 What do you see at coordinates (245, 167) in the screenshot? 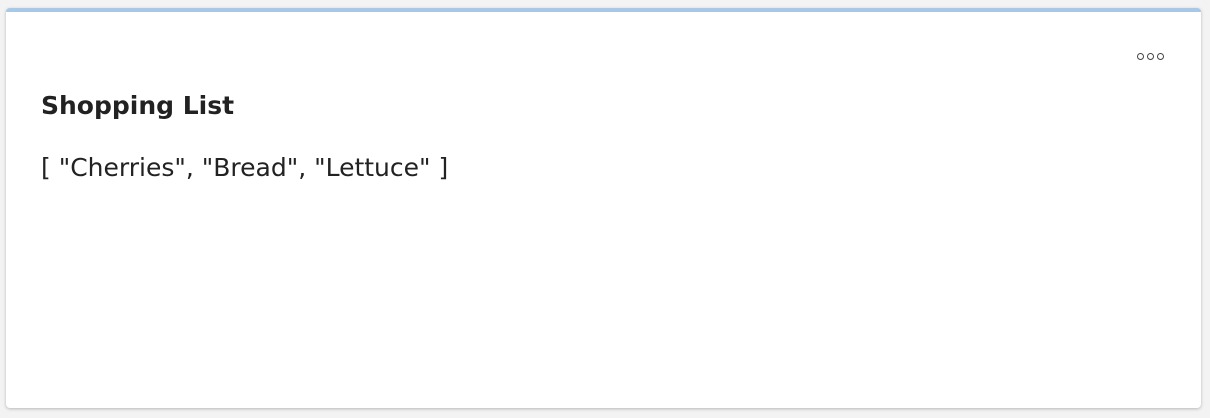
I see `card-value: [ "Cherries", "Bread", "Lettuce" ]` at bounding box center [245, 167].